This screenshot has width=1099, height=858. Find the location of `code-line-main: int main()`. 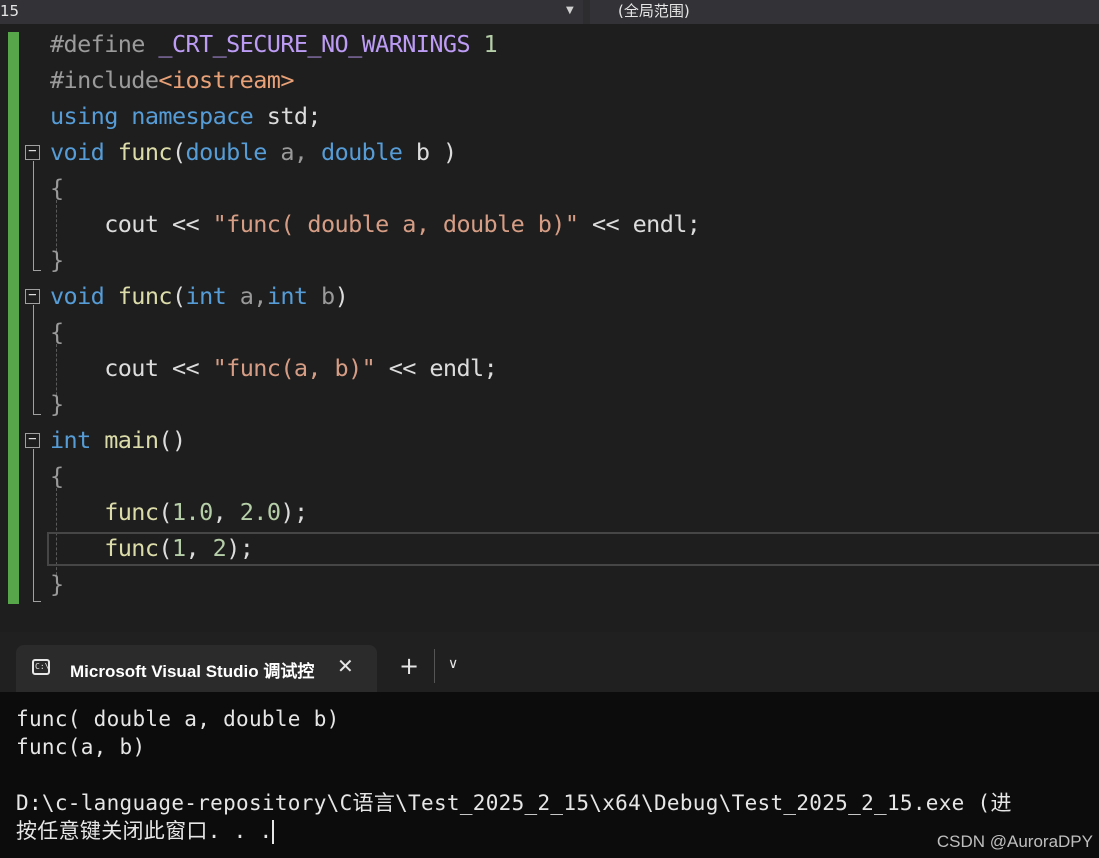

code-line-main: int main() is located at coordinates (118, 440).